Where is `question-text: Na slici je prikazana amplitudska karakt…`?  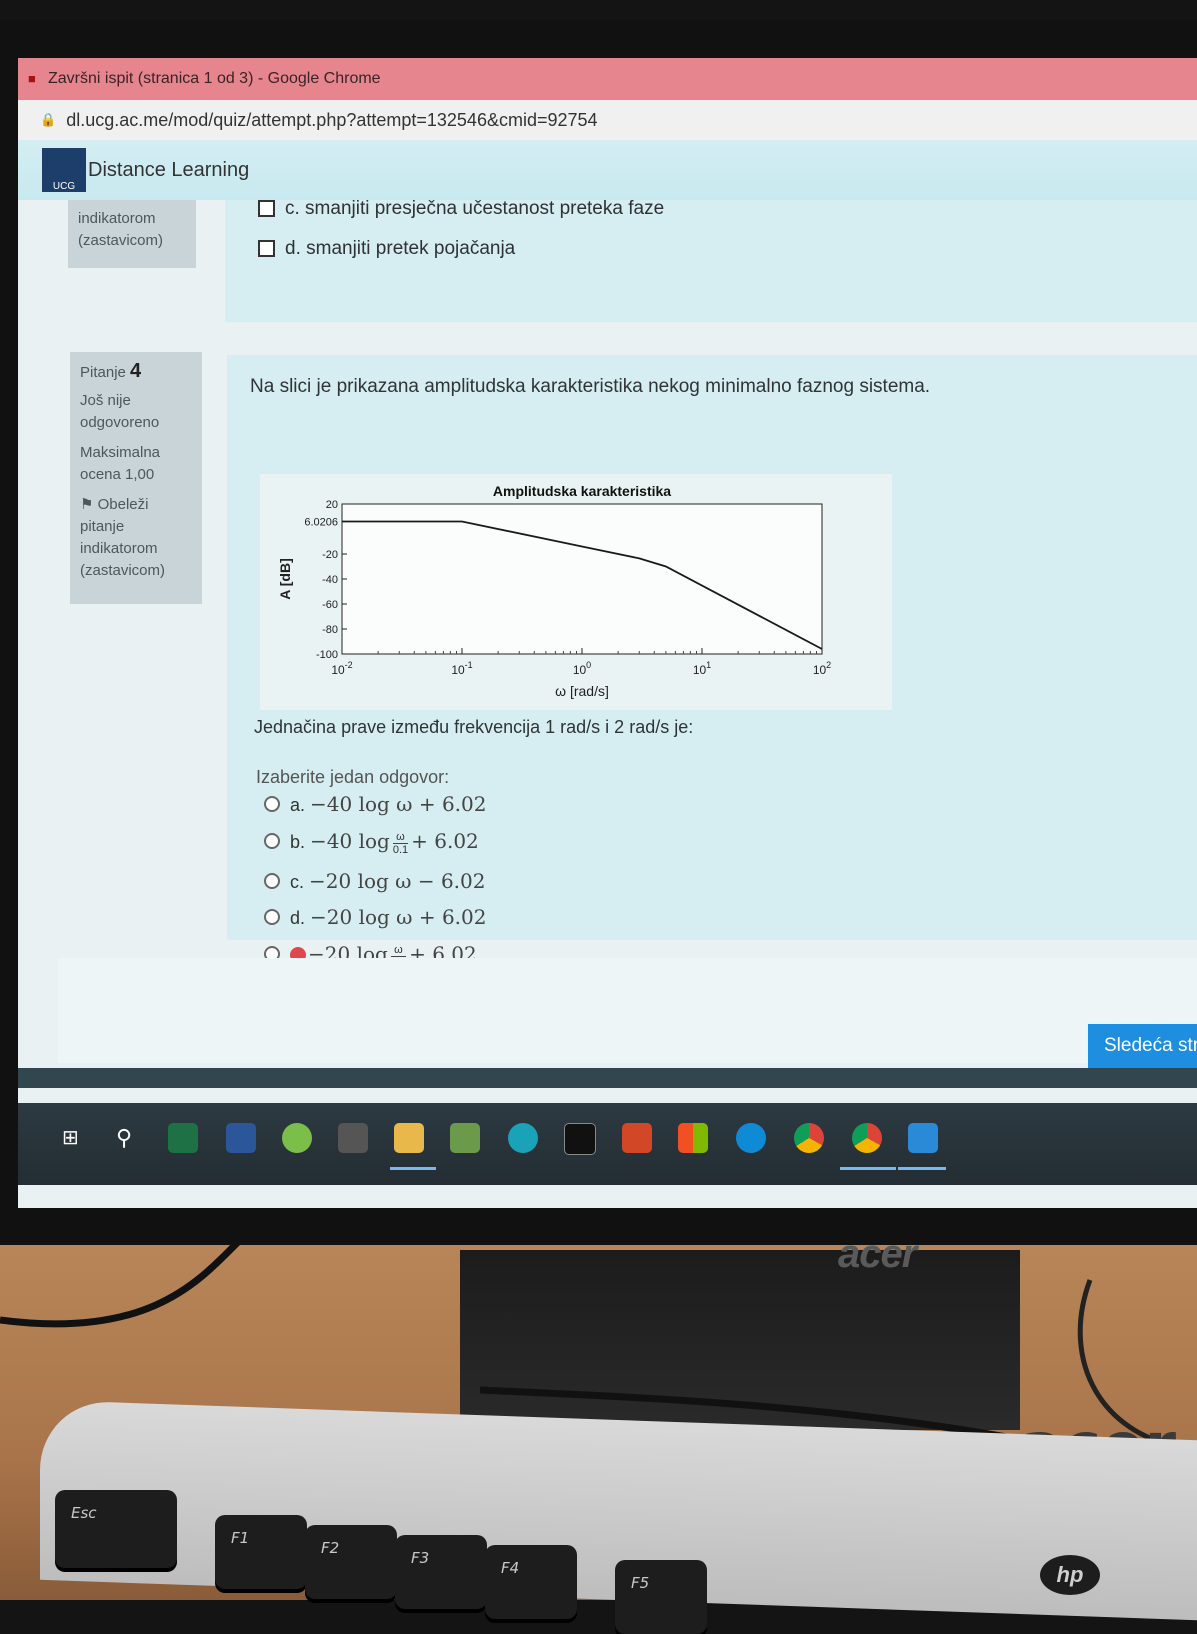 question-text: Na slici je prikazana amplitudska karakt… is located at coordinates (590, 386).